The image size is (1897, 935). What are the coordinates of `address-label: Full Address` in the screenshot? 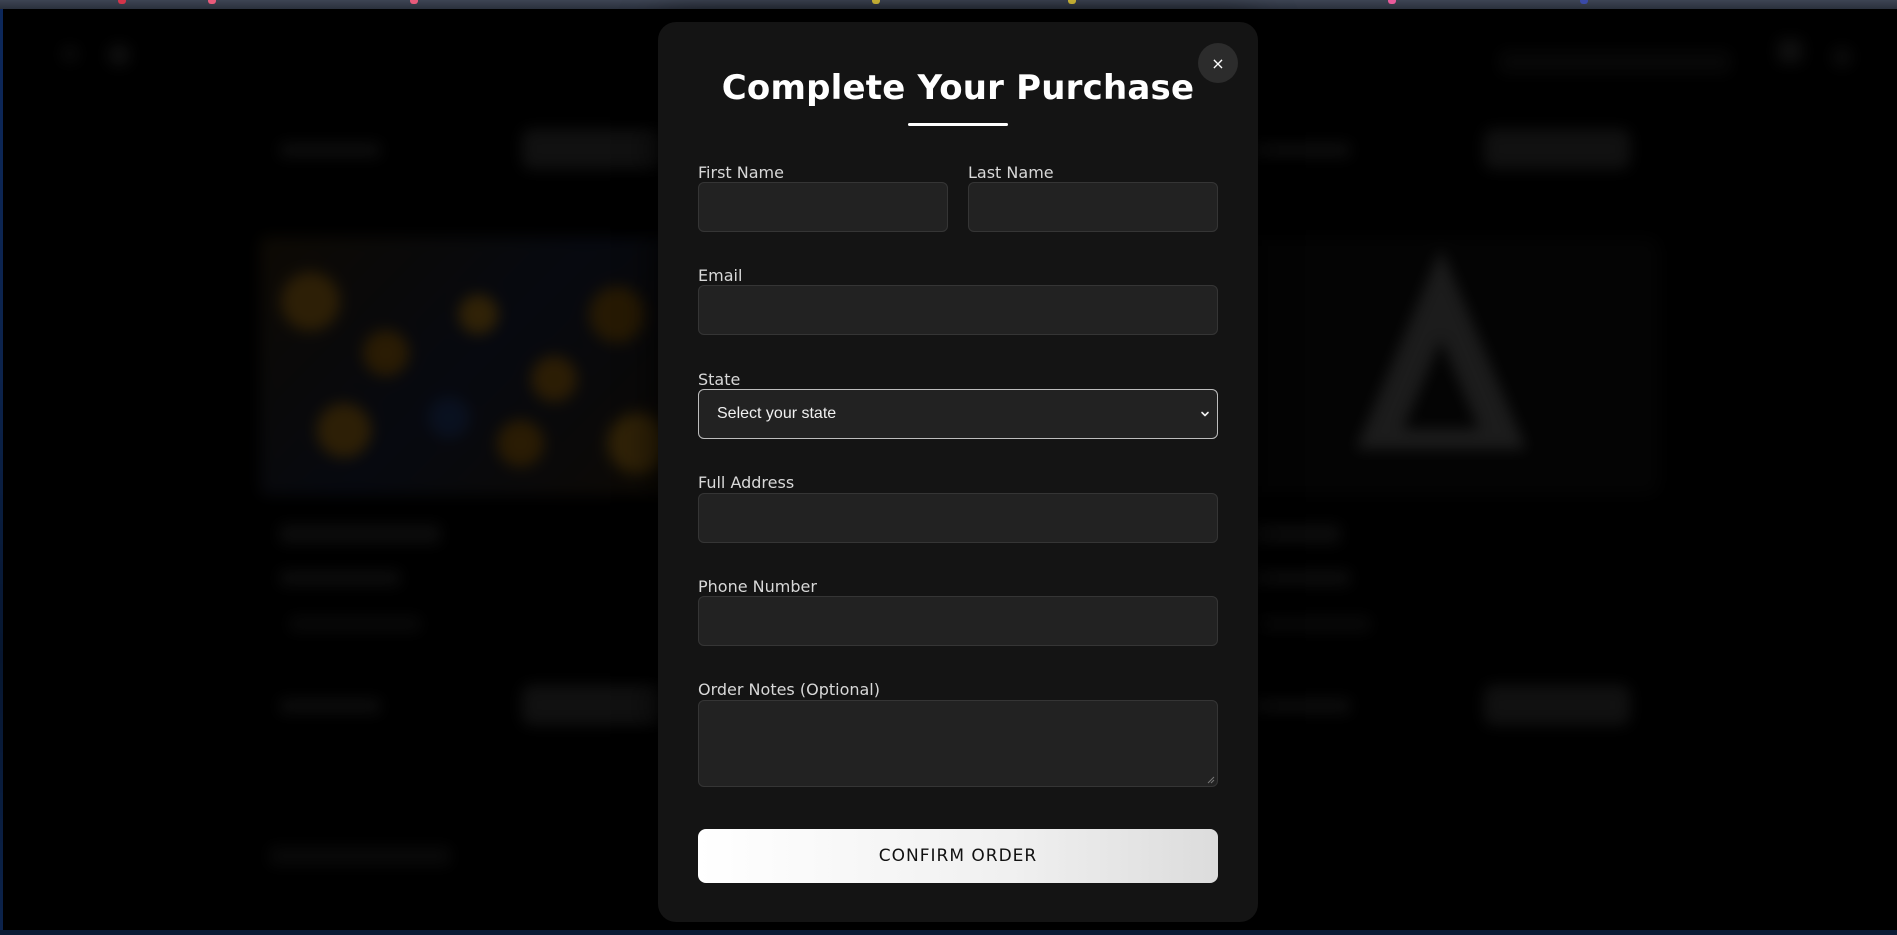 It's located at (746, 482).